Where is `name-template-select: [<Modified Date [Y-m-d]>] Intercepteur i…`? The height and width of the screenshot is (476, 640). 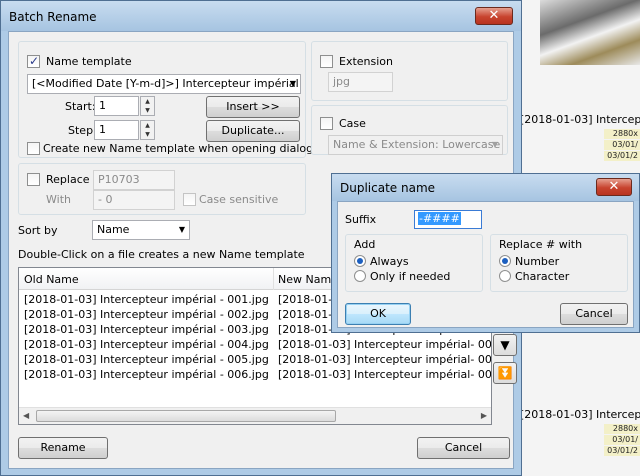 name-template-select: [<Modified Date [Y-m-d]>] Intercepteur i… is located at coordinates (164, 84).